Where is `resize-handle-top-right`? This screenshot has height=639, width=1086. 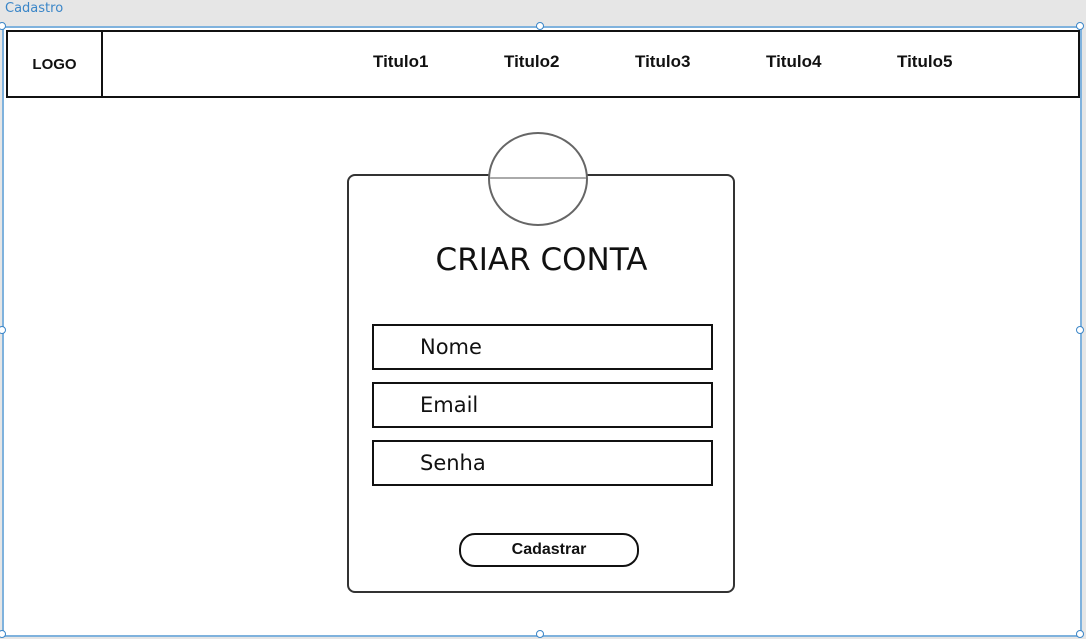
resize-handle-top-right is located at coordinates (1080, 26).